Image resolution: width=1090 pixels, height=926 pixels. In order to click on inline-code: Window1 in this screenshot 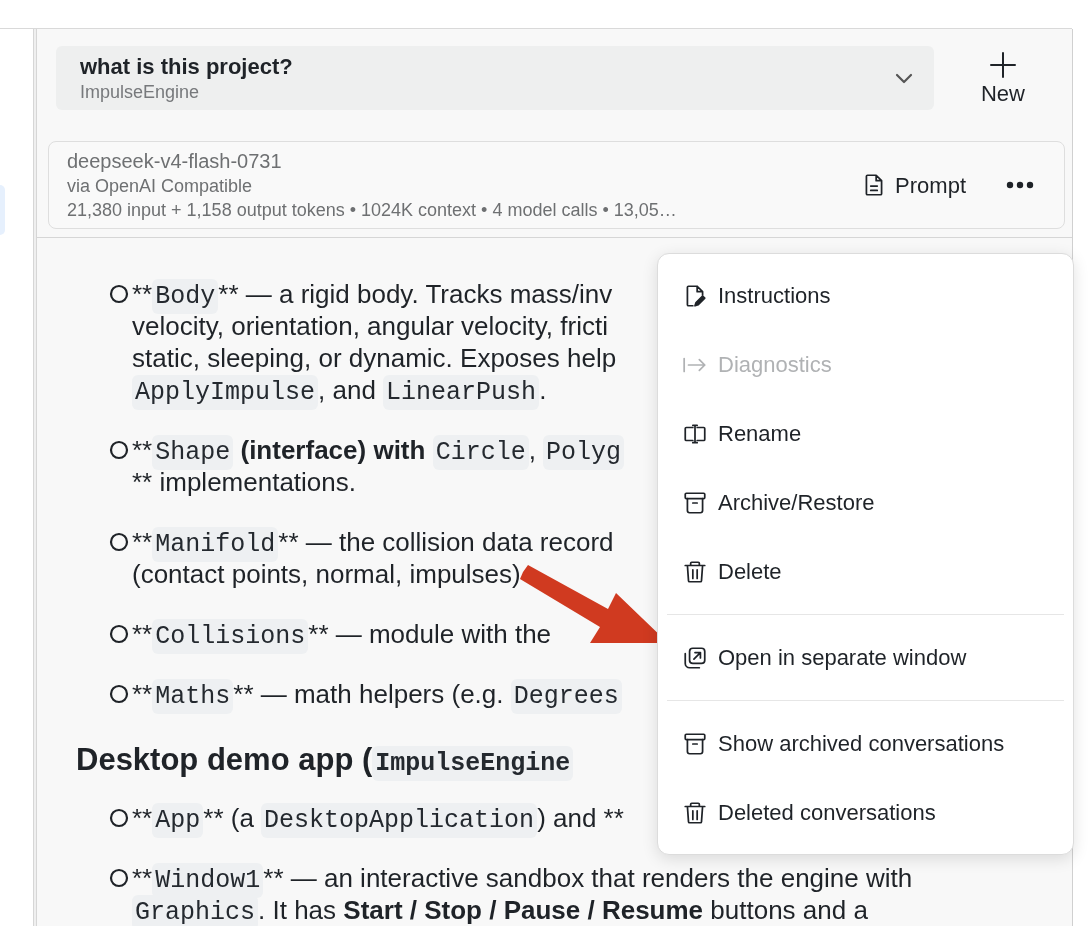, I will do `click(208, 880)`.